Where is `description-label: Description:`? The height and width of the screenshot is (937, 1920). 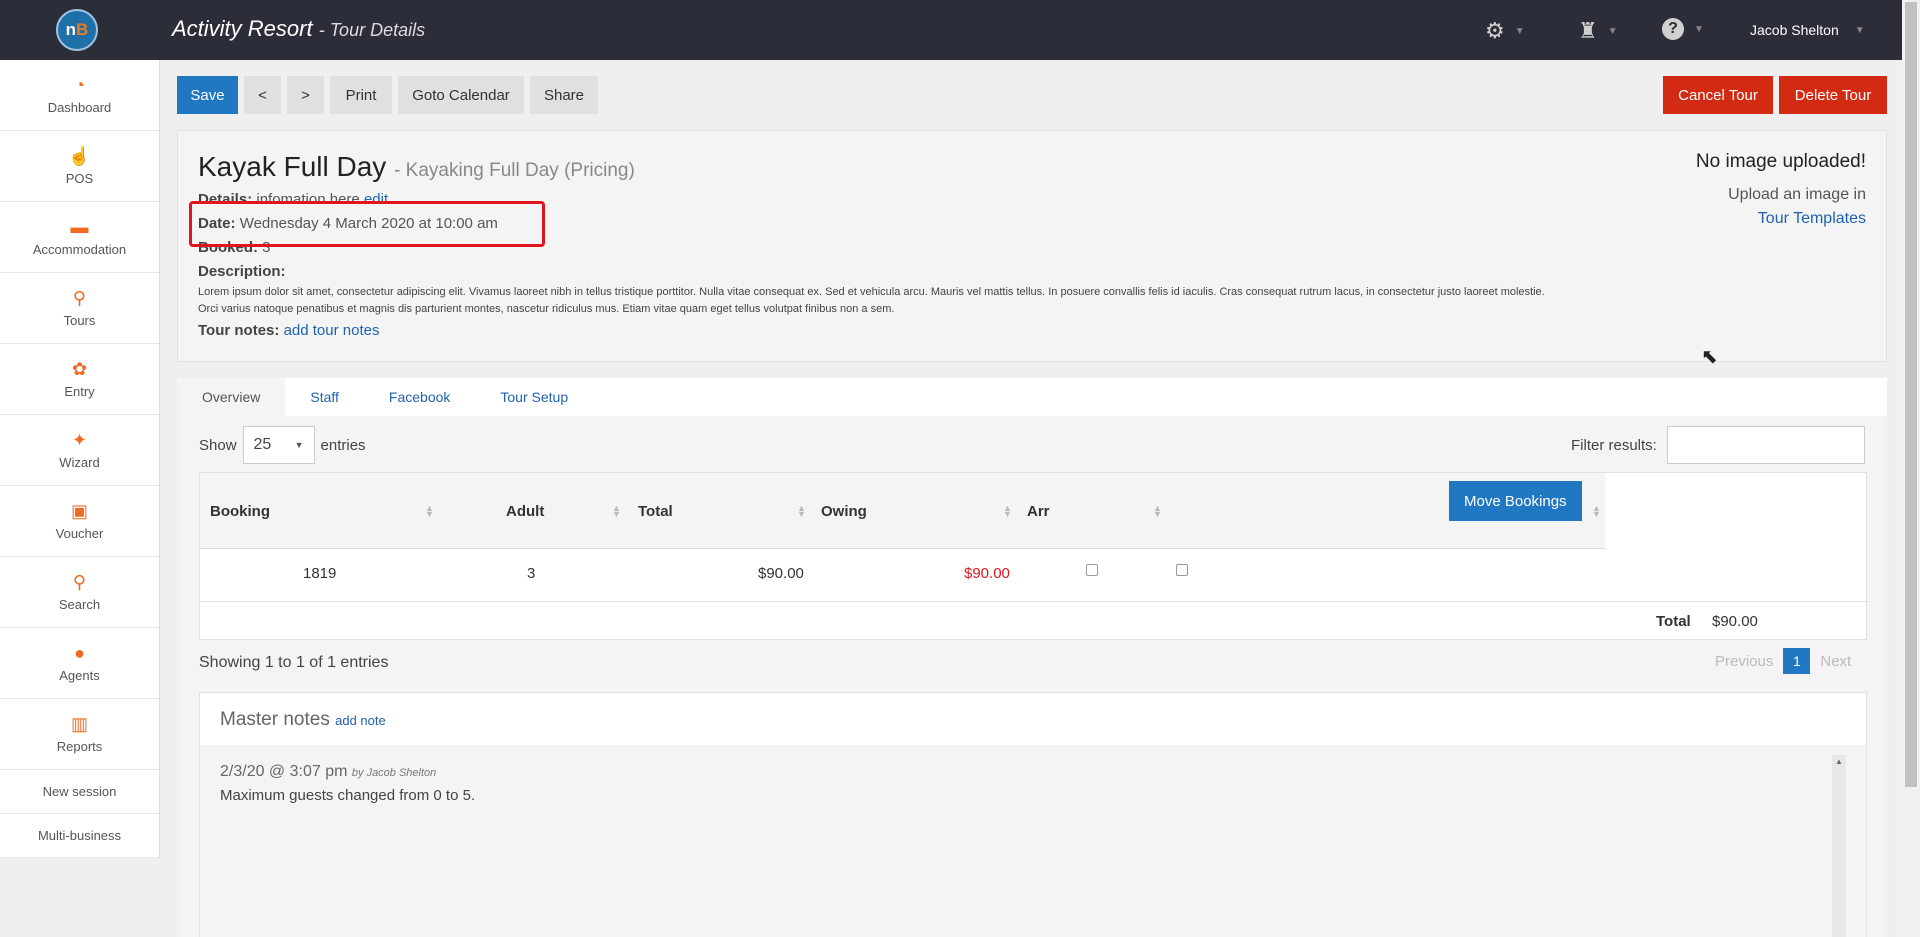
description-label: Description: is located at coordinates (242, 271).